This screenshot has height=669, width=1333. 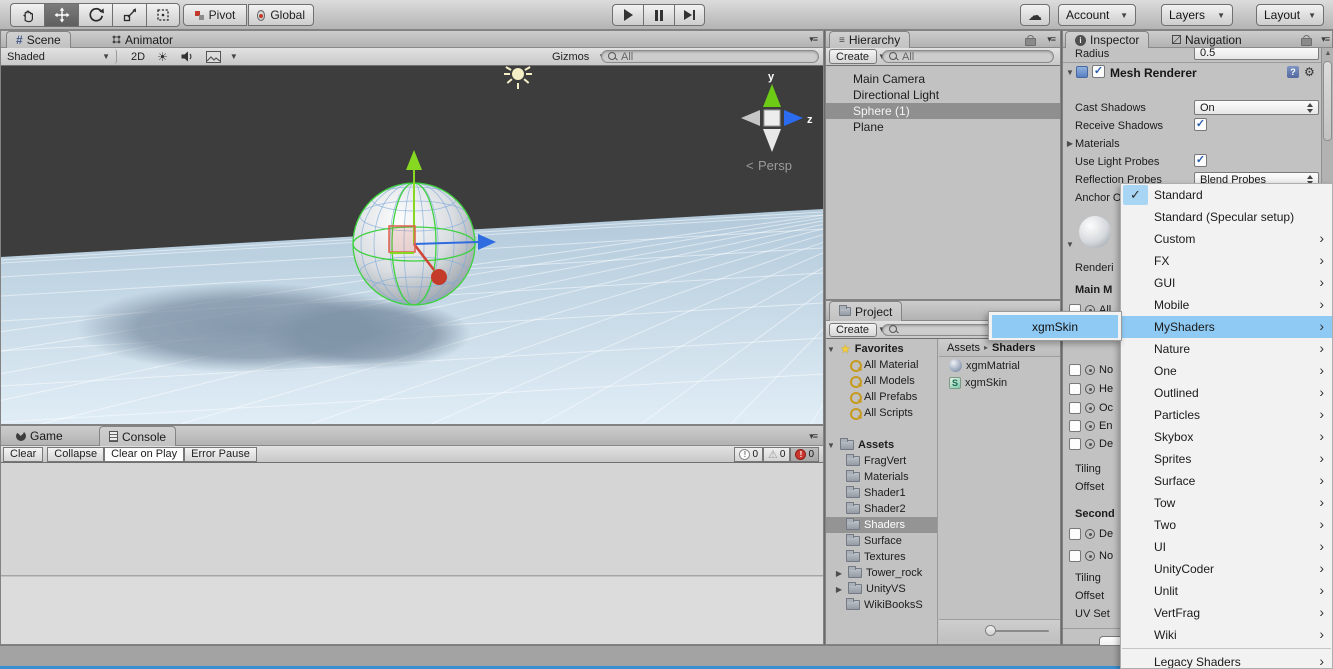 What do you see at coordinates (129, 15) in the screenshot?
I see `scale-tool-button` at bounding box center [129, 15].